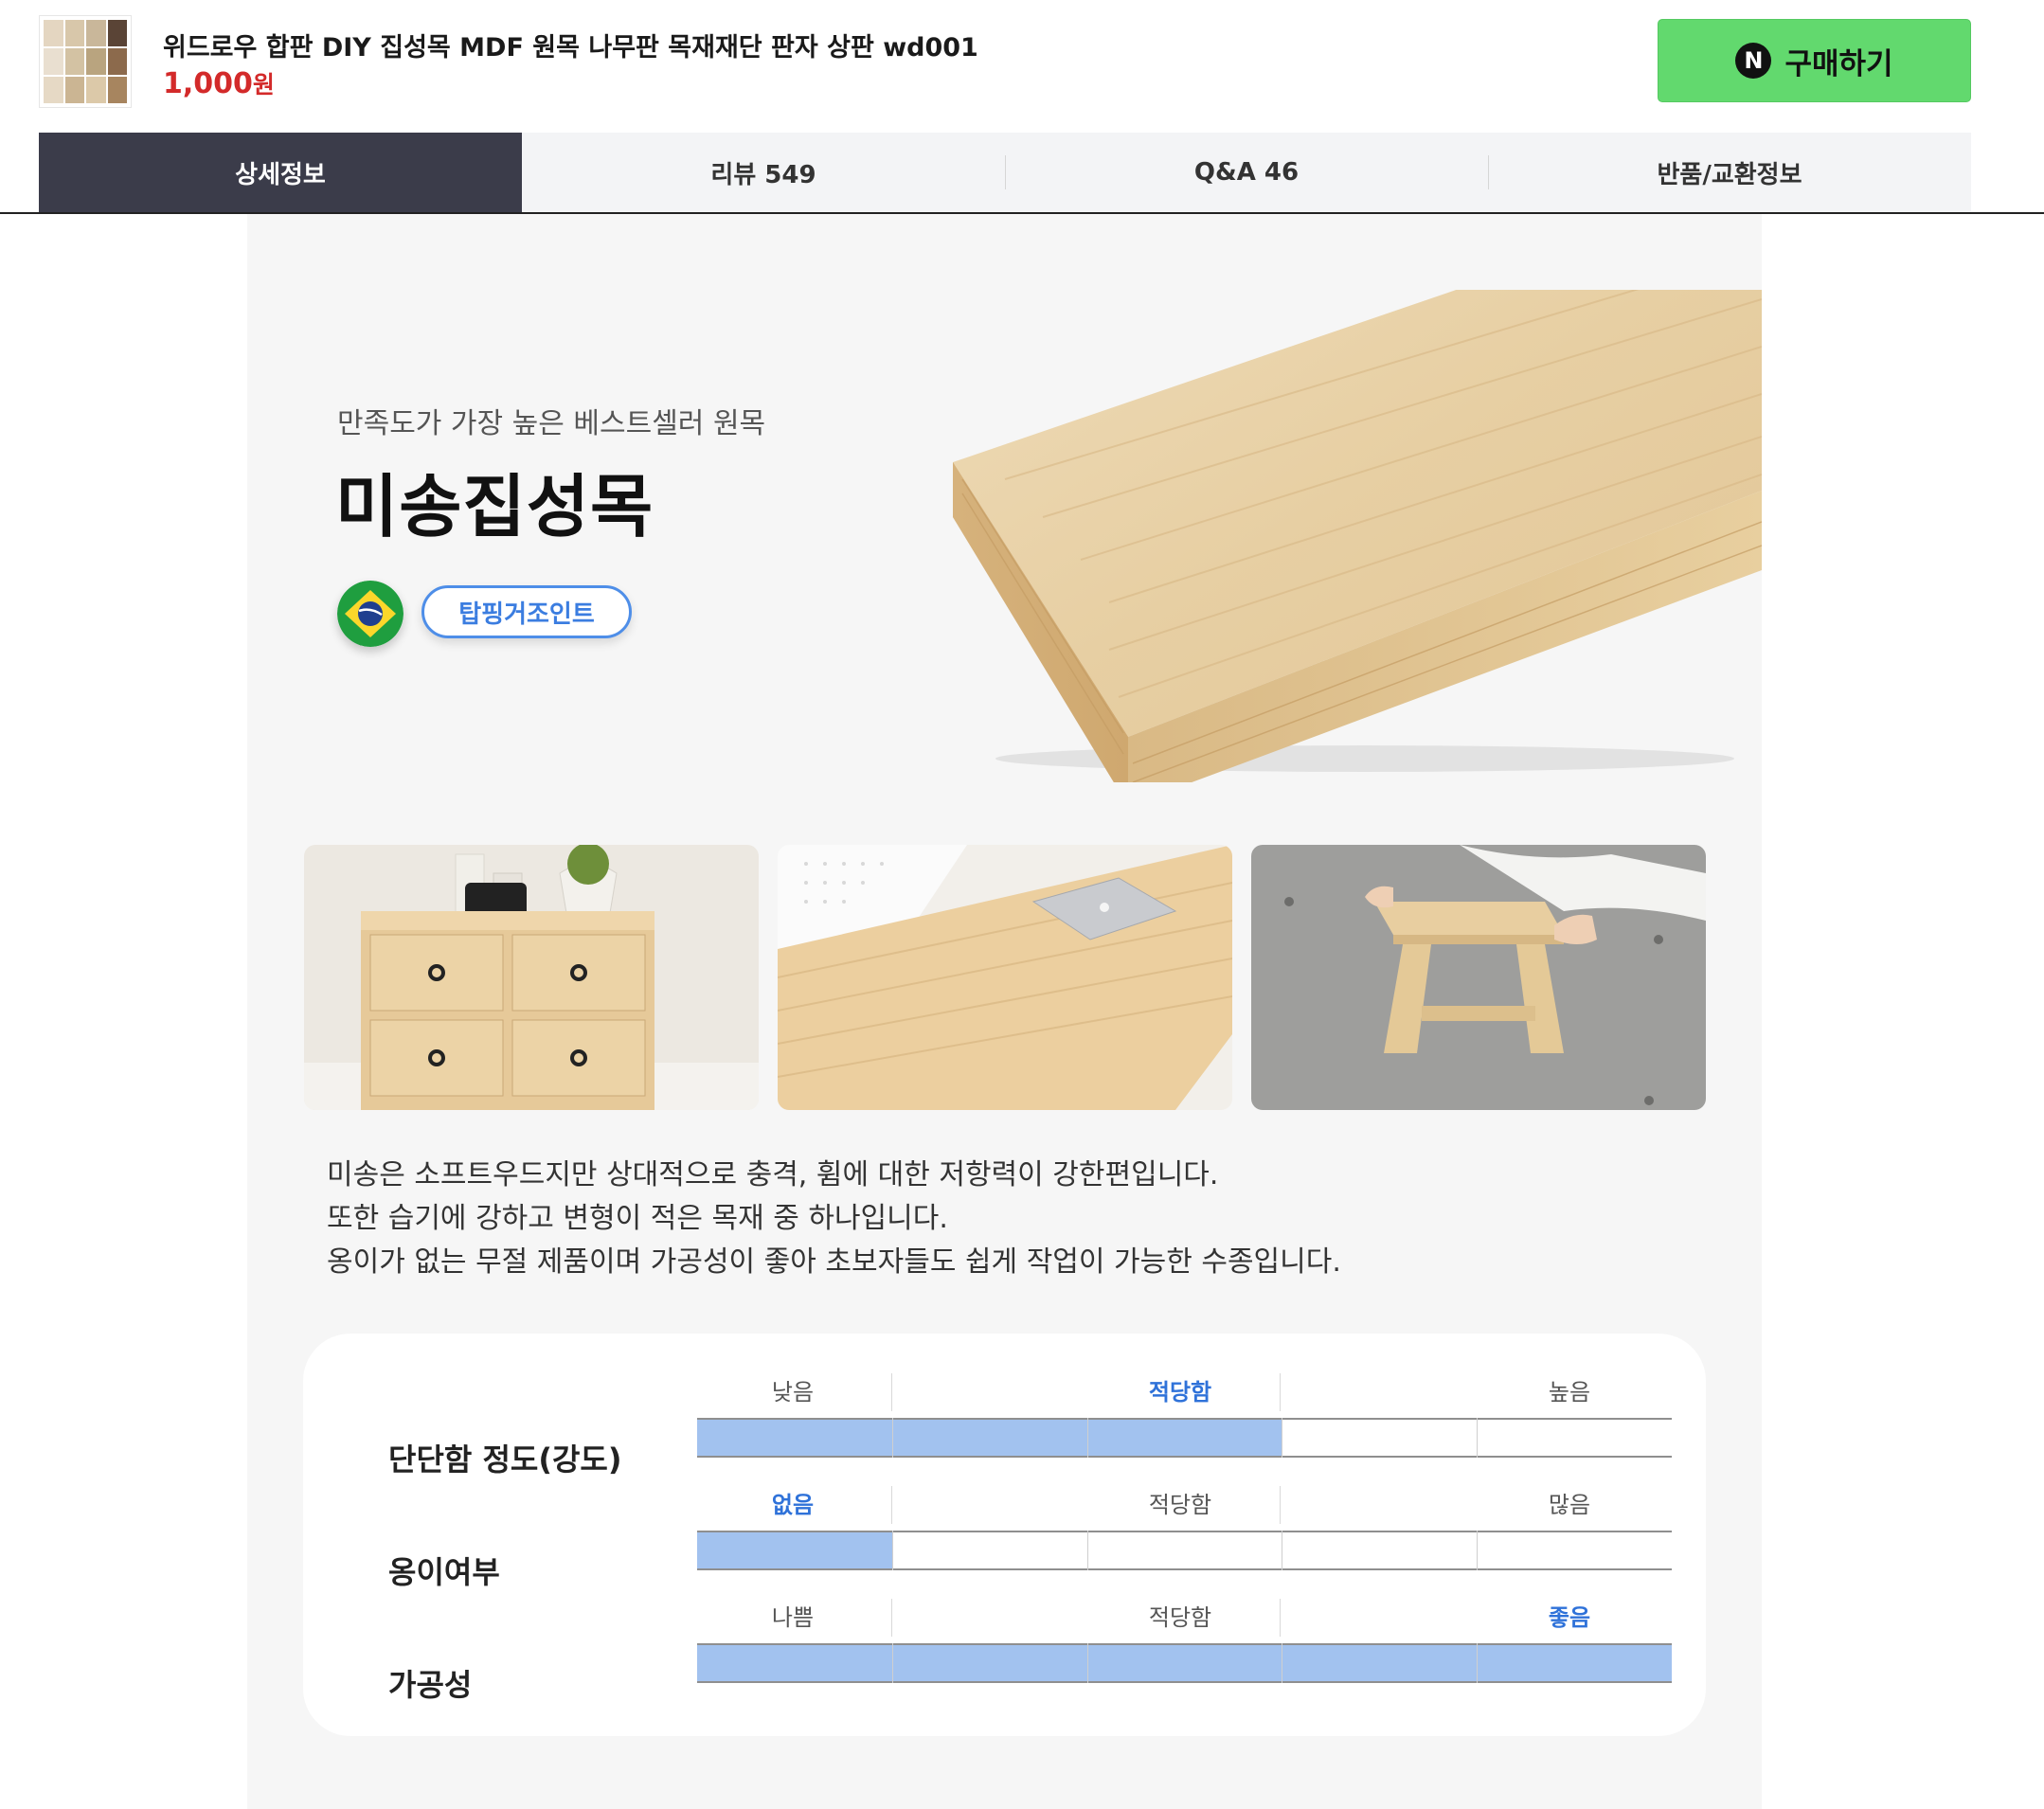  Describe the element at coordinates (444, 1572) in the screenshot. I see `spec-label-knots: 옹이여부` at that location.